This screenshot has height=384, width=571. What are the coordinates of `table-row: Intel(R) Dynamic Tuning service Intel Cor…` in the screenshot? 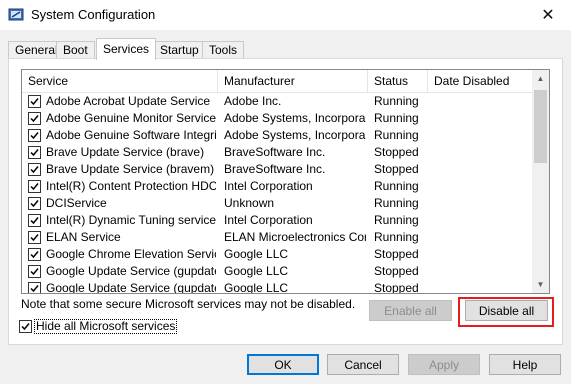 It's located at (277, 220).